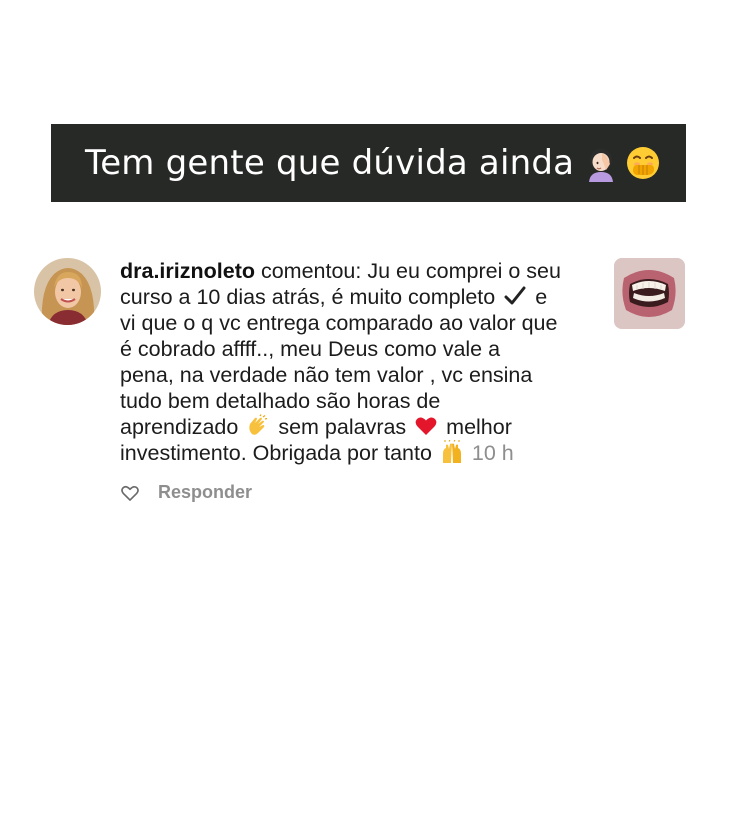  I want to click on banner-text: Tem gente que dúvida ainda, so click(330, 163).